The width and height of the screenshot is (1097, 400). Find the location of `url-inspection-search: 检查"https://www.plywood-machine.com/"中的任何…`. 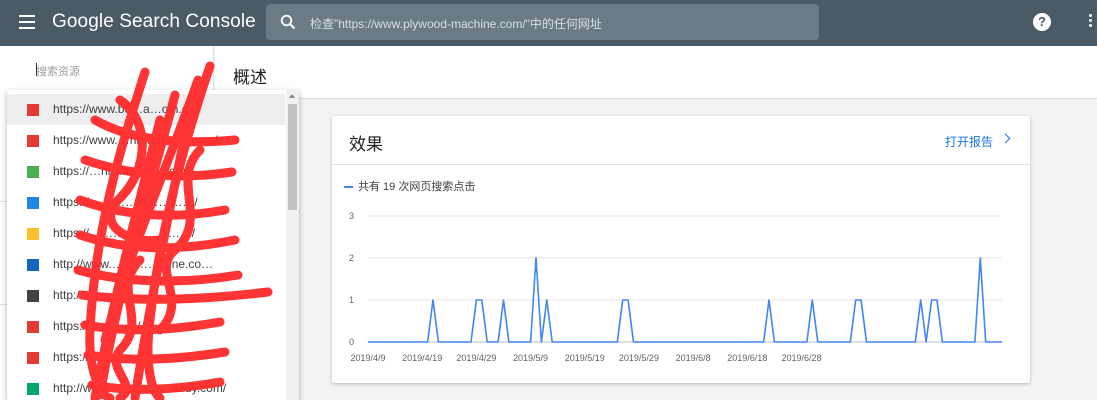

url-inspection-search: 检查"https://www.plywood-machine.com/"中的任何… is located at coordinates (542, 22).